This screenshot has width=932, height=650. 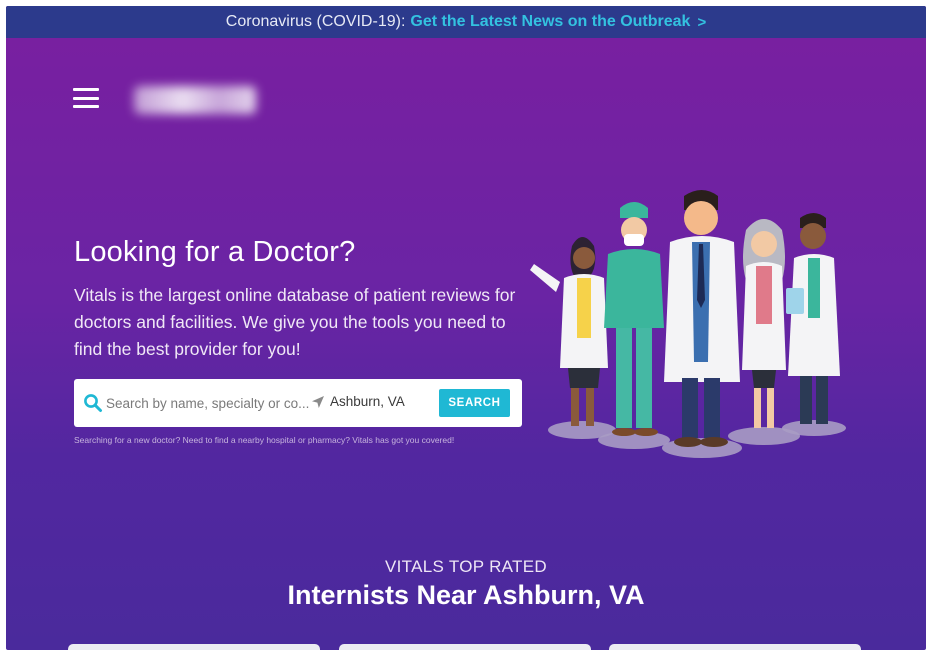 I want to click on top-rated-kicker: VITALS TOP RATED, so click(x=466, y=566).